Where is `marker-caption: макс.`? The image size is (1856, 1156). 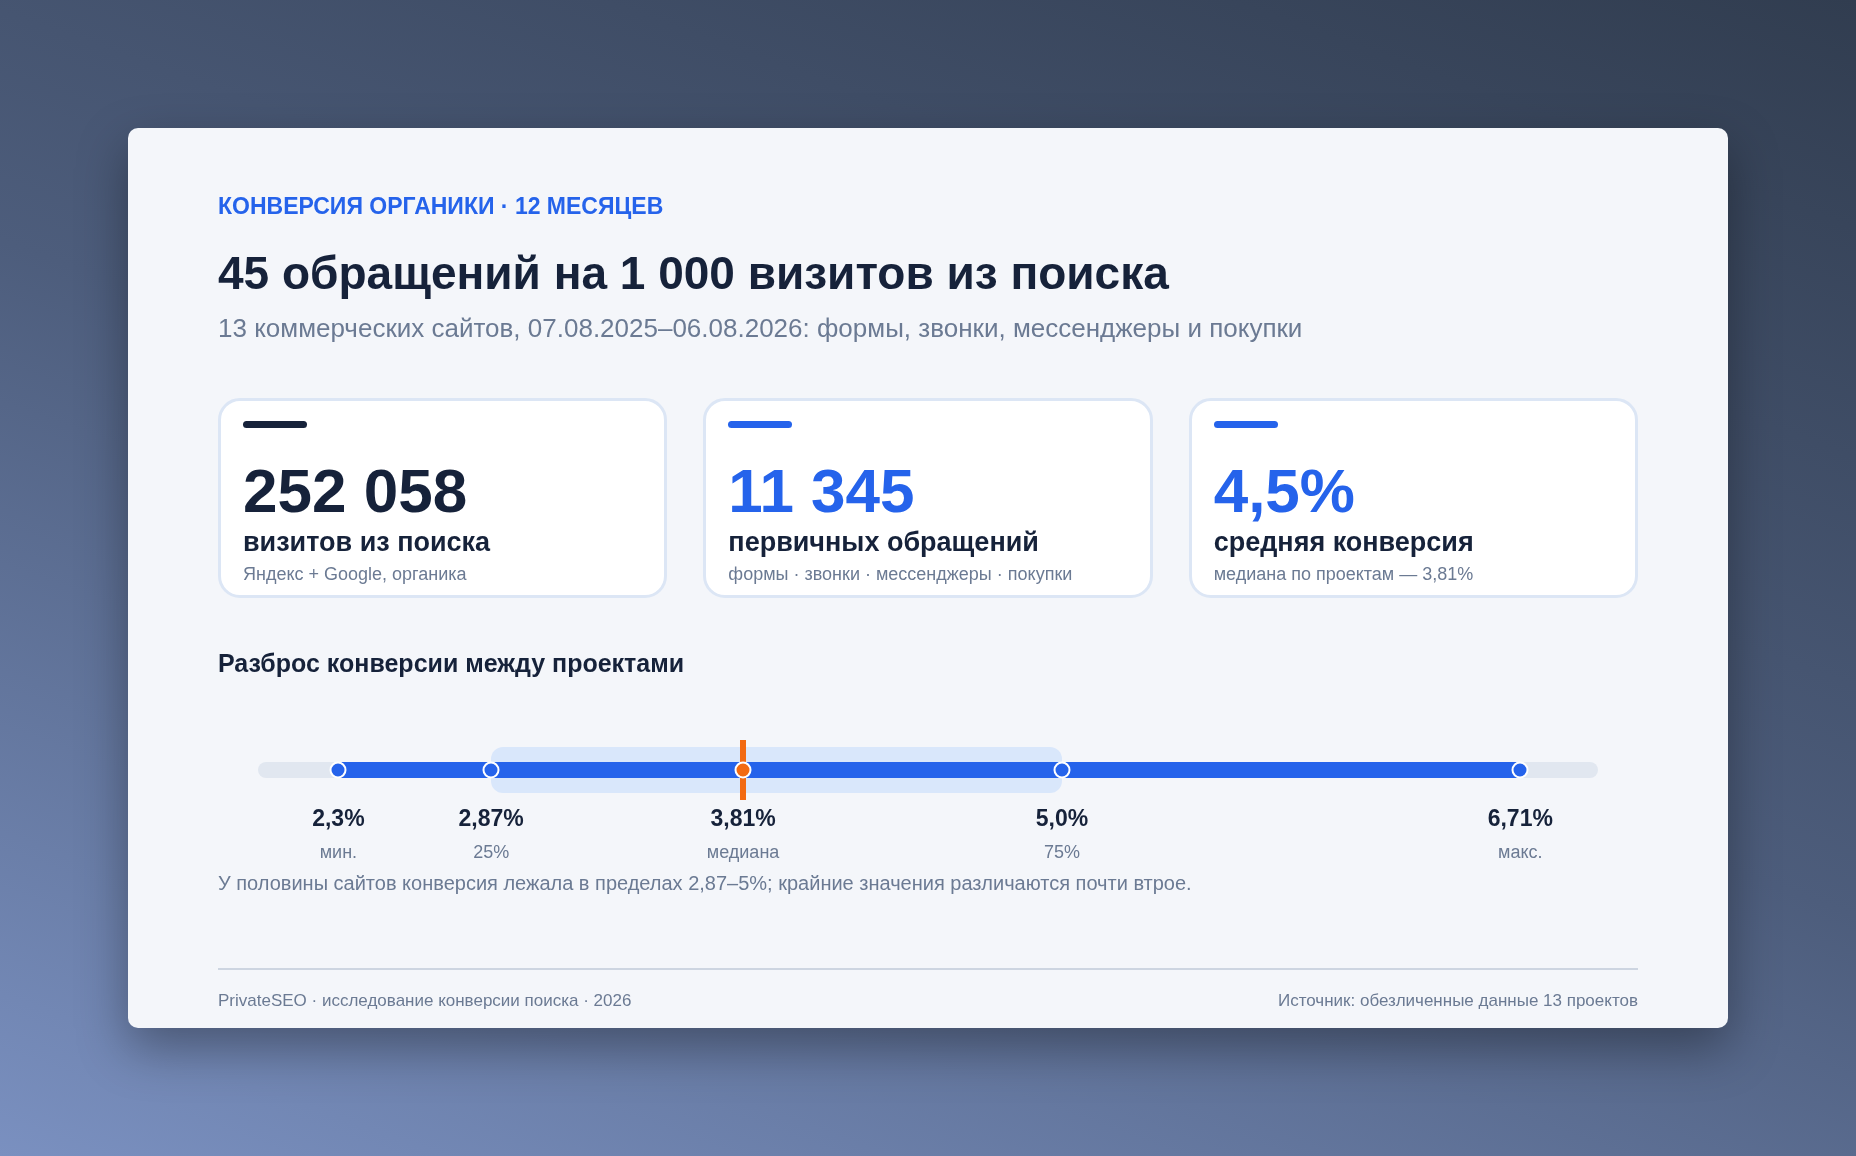
marker-caption: макс. is located at coordinates (1520, 852).